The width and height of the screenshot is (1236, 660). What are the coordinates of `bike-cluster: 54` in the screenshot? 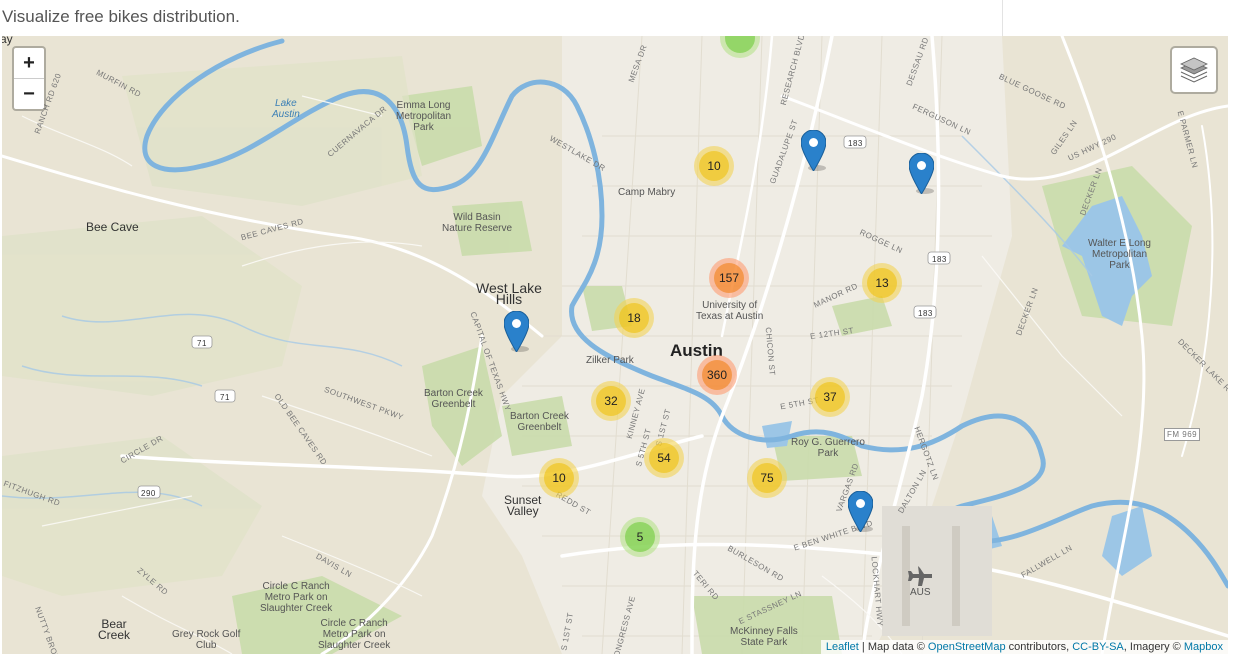 It's located at (664, 458).